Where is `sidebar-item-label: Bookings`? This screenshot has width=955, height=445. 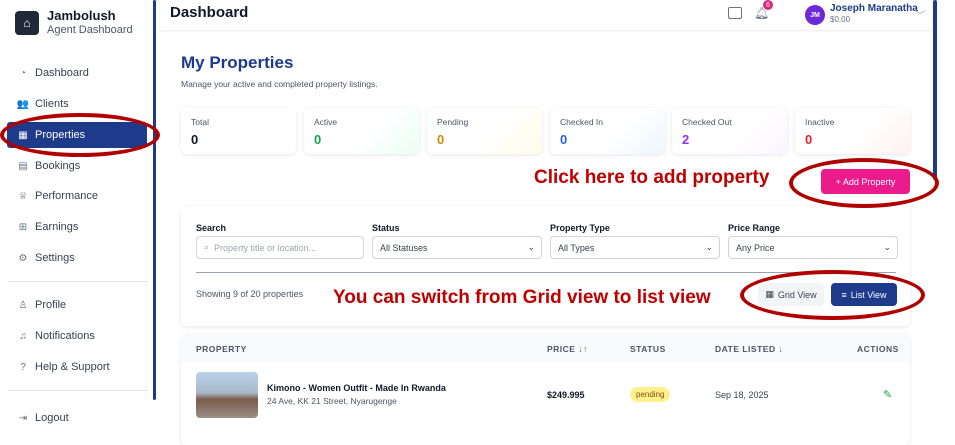
sidebar-item-label: Bookings is located at coordinates (58, 166).